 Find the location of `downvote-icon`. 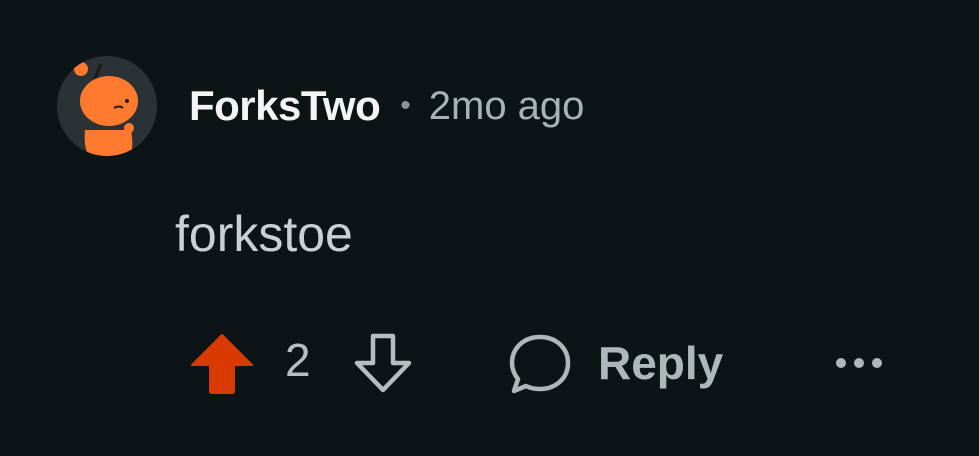

downvote-icon is located at coordinates (383, 363).